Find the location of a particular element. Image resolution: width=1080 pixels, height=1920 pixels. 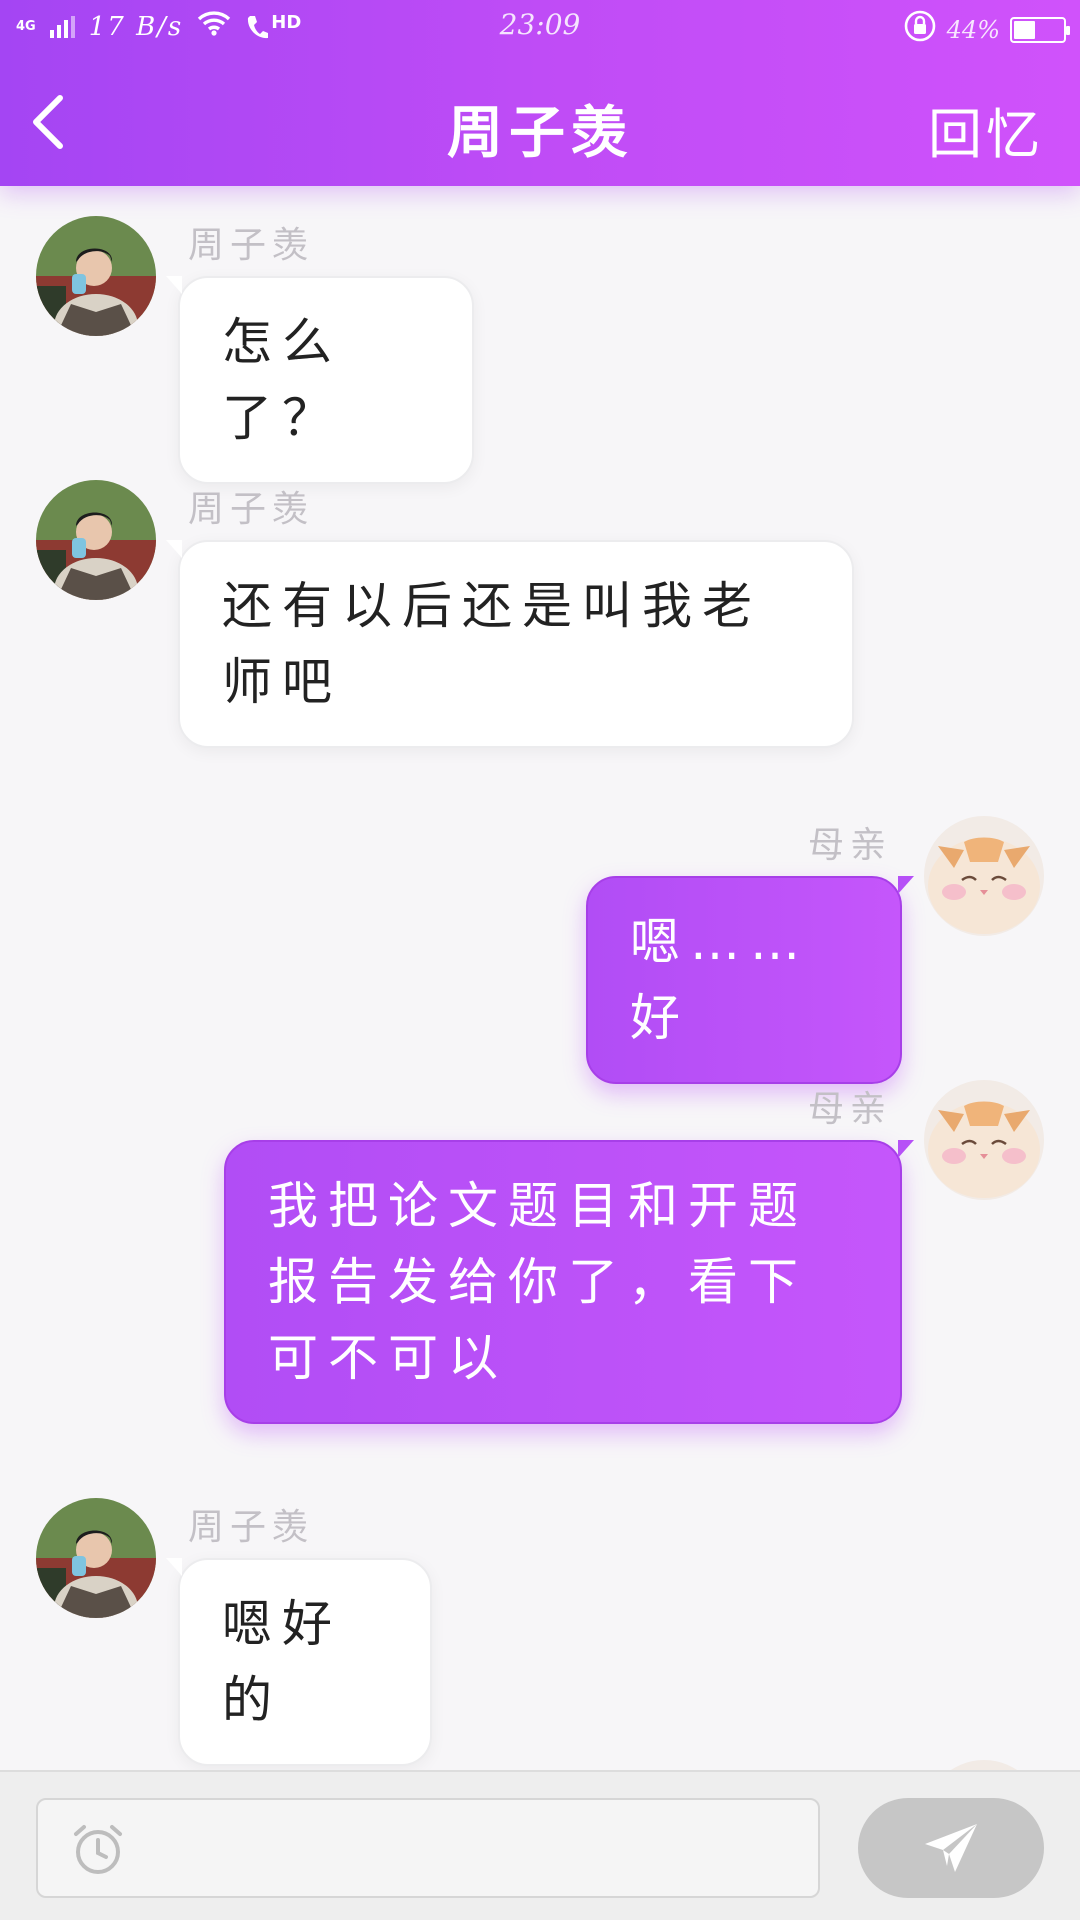

message-bubble: 嗯好的 is located at coordinates (299, 1662).